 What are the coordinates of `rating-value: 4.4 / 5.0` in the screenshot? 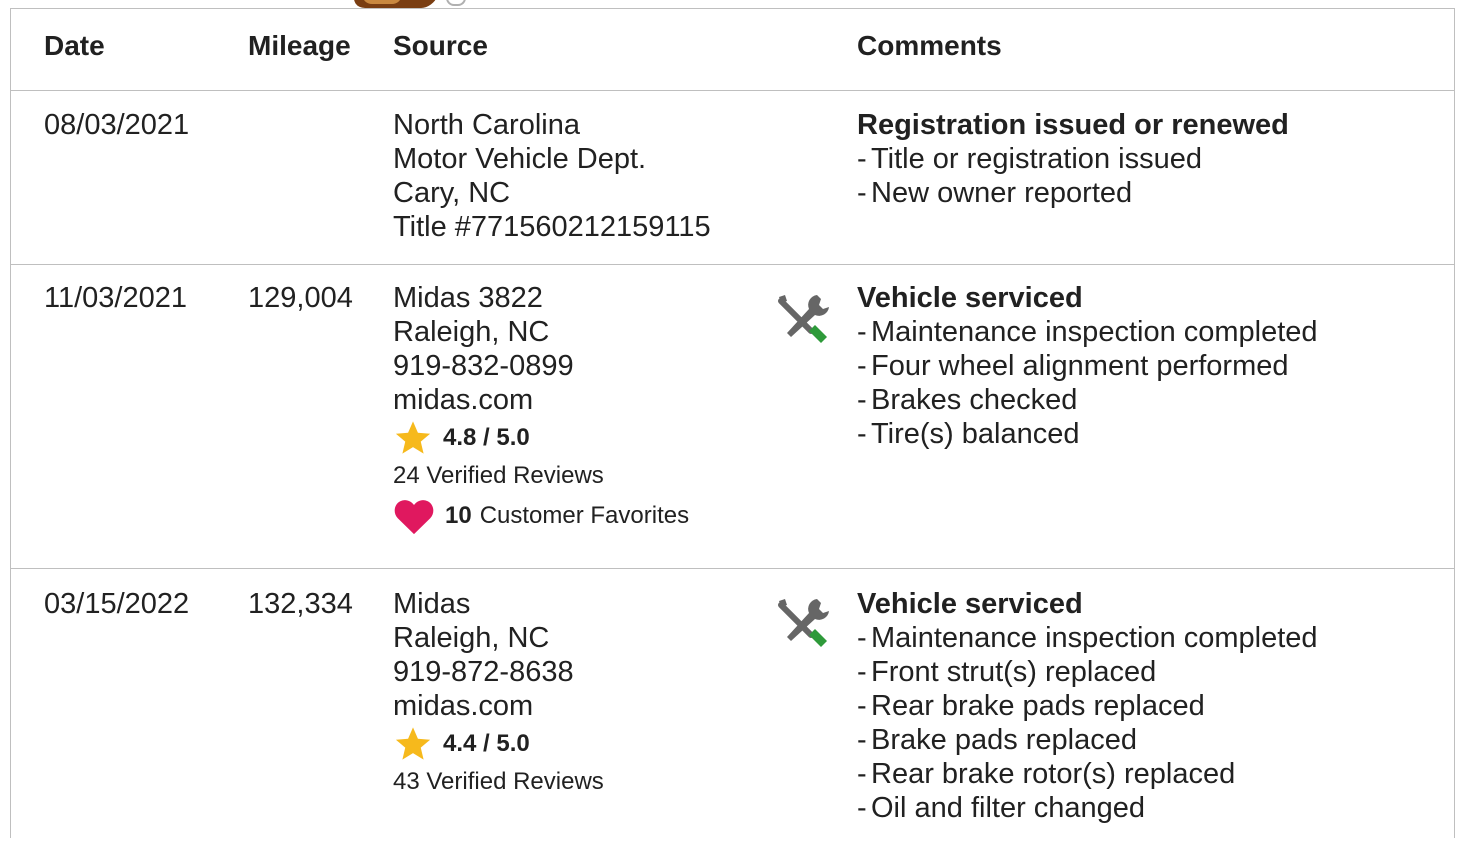 It's located at (486, 743).